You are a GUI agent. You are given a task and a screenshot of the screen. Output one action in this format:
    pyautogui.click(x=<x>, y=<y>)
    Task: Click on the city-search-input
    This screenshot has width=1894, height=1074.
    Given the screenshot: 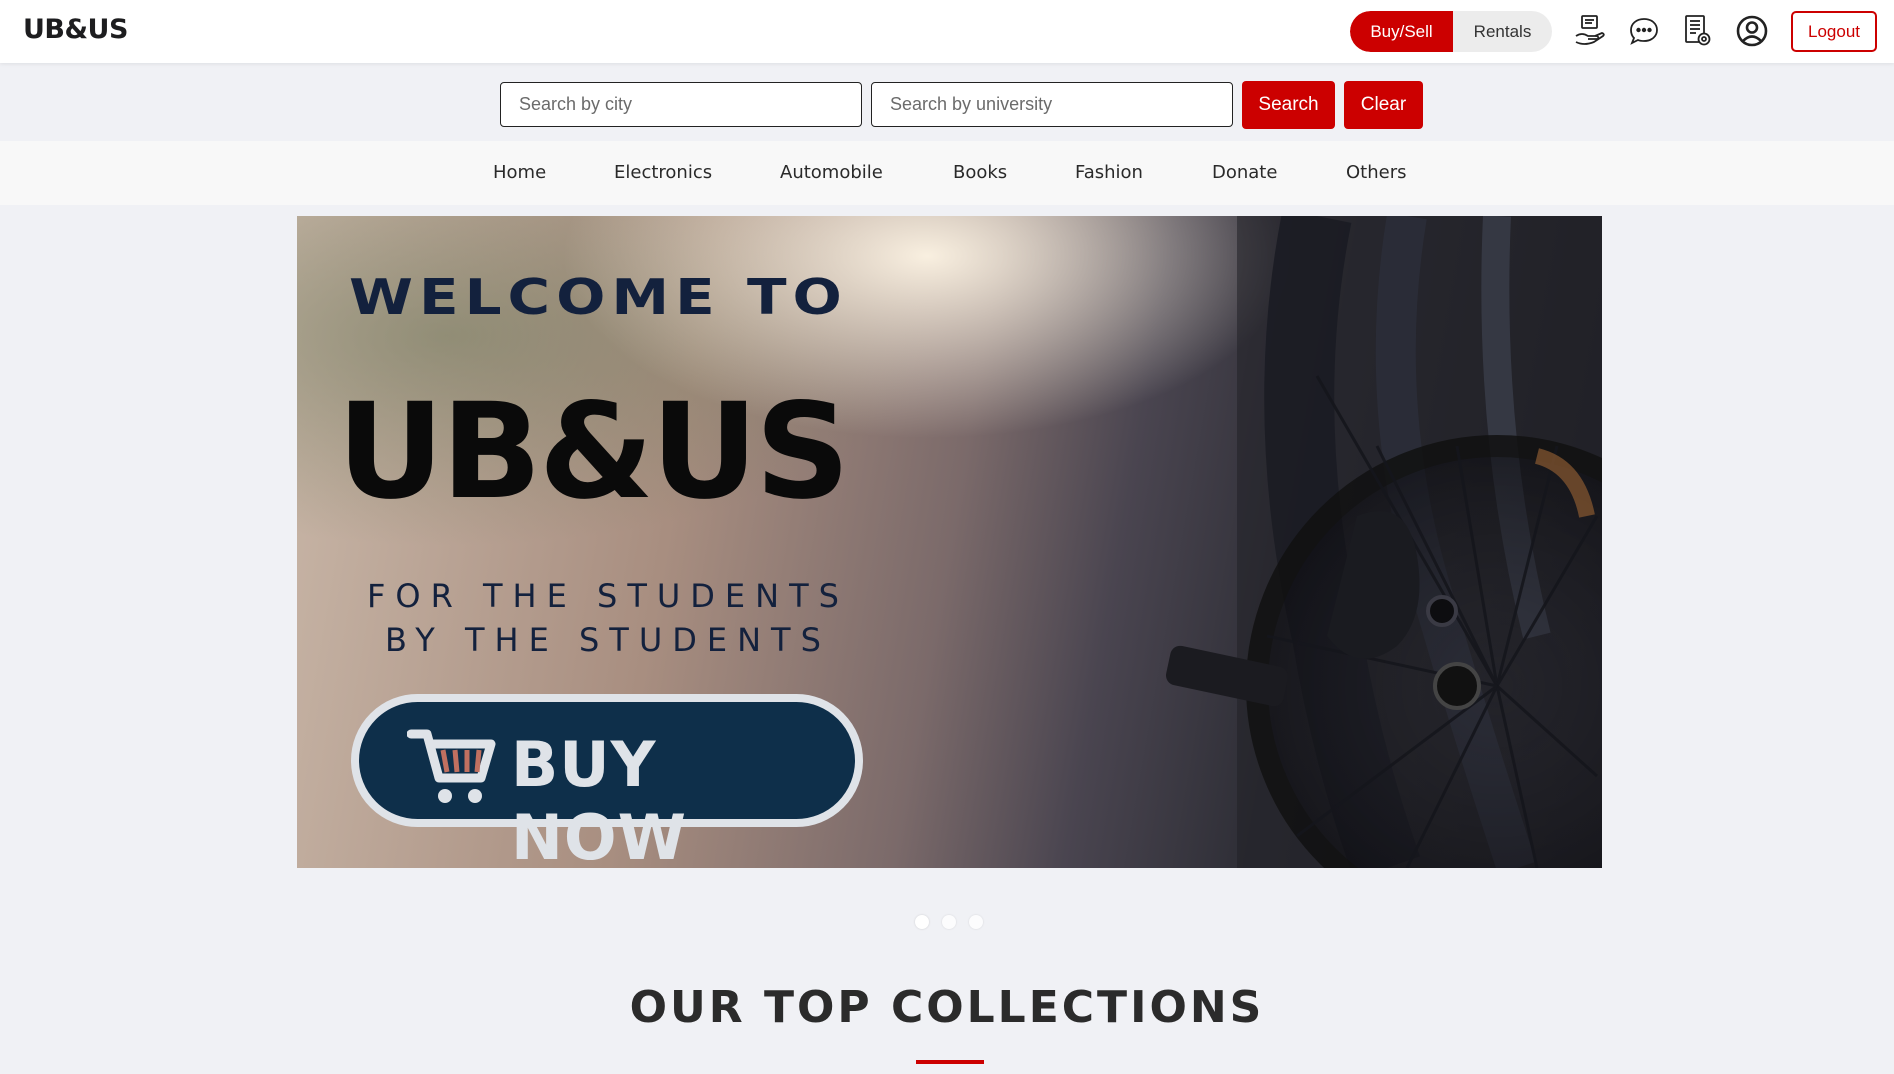 What is the action you would take?
    pyautogui.click(x=681, y=104)
    